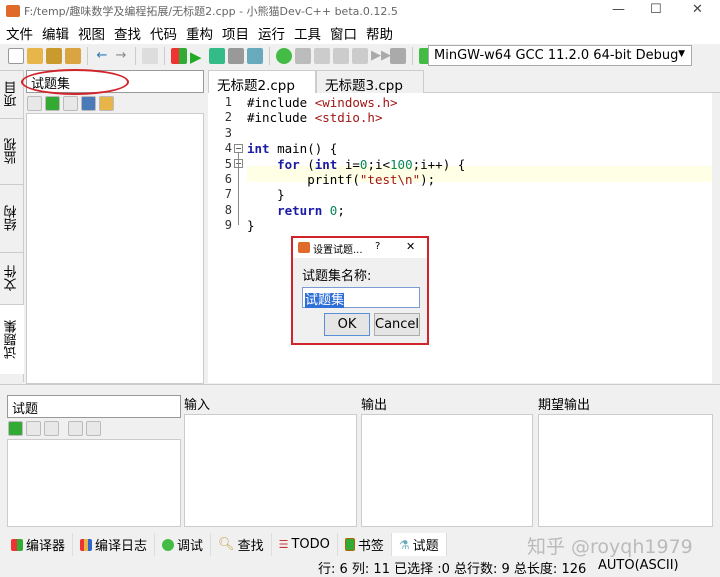  Describe the element at coordinates (364, 86) in the screenshot. I see `tab-label: 无标题3.cpp` at that location.